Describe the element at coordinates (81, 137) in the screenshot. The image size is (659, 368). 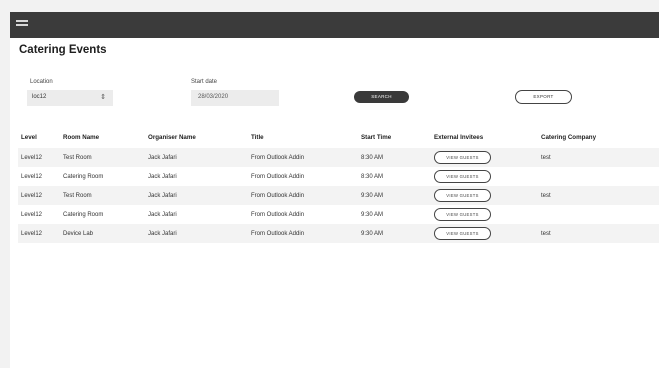
I see `column-header-room-name: Room Name` at that location.